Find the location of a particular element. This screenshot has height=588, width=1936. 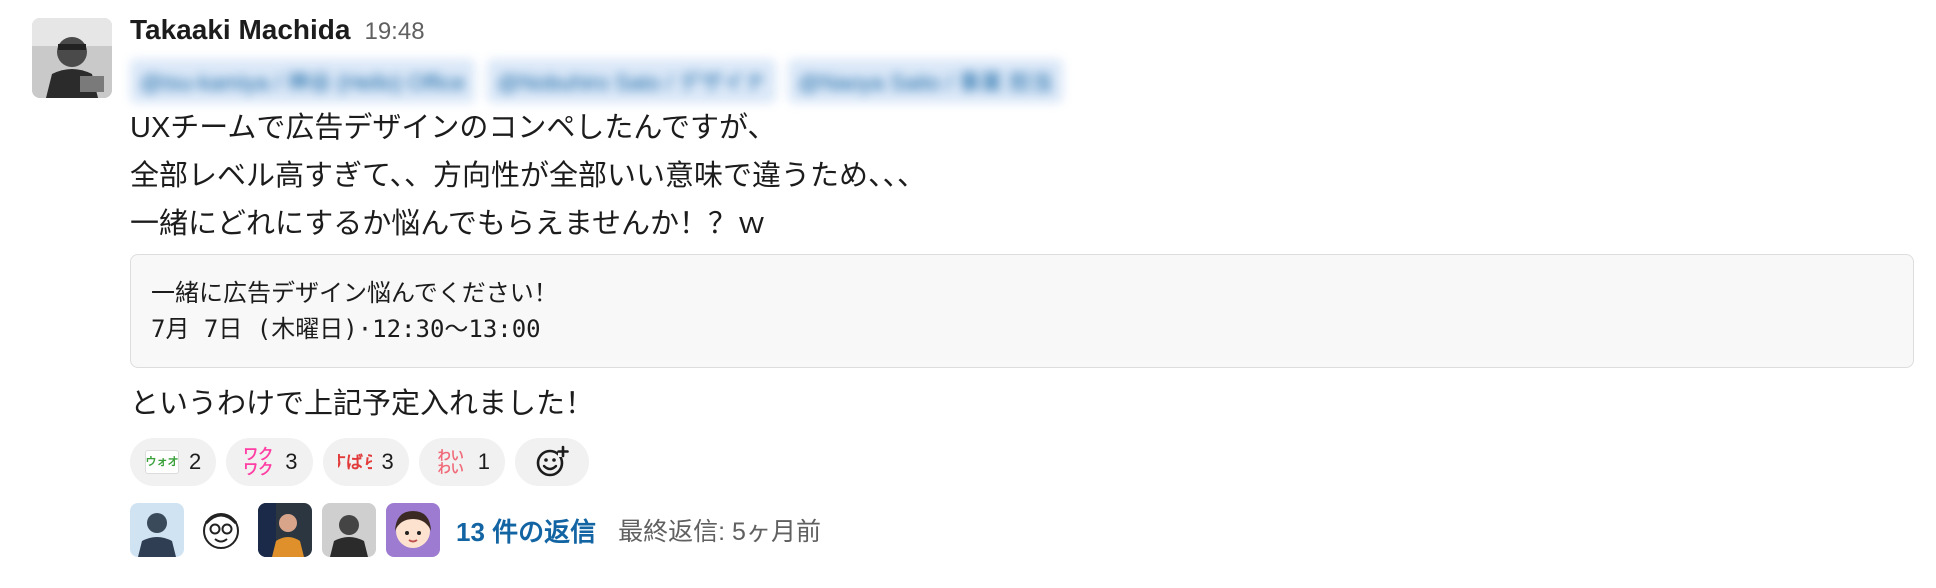

waiwai-icon: わい わい is located at coordinates (451, 462).